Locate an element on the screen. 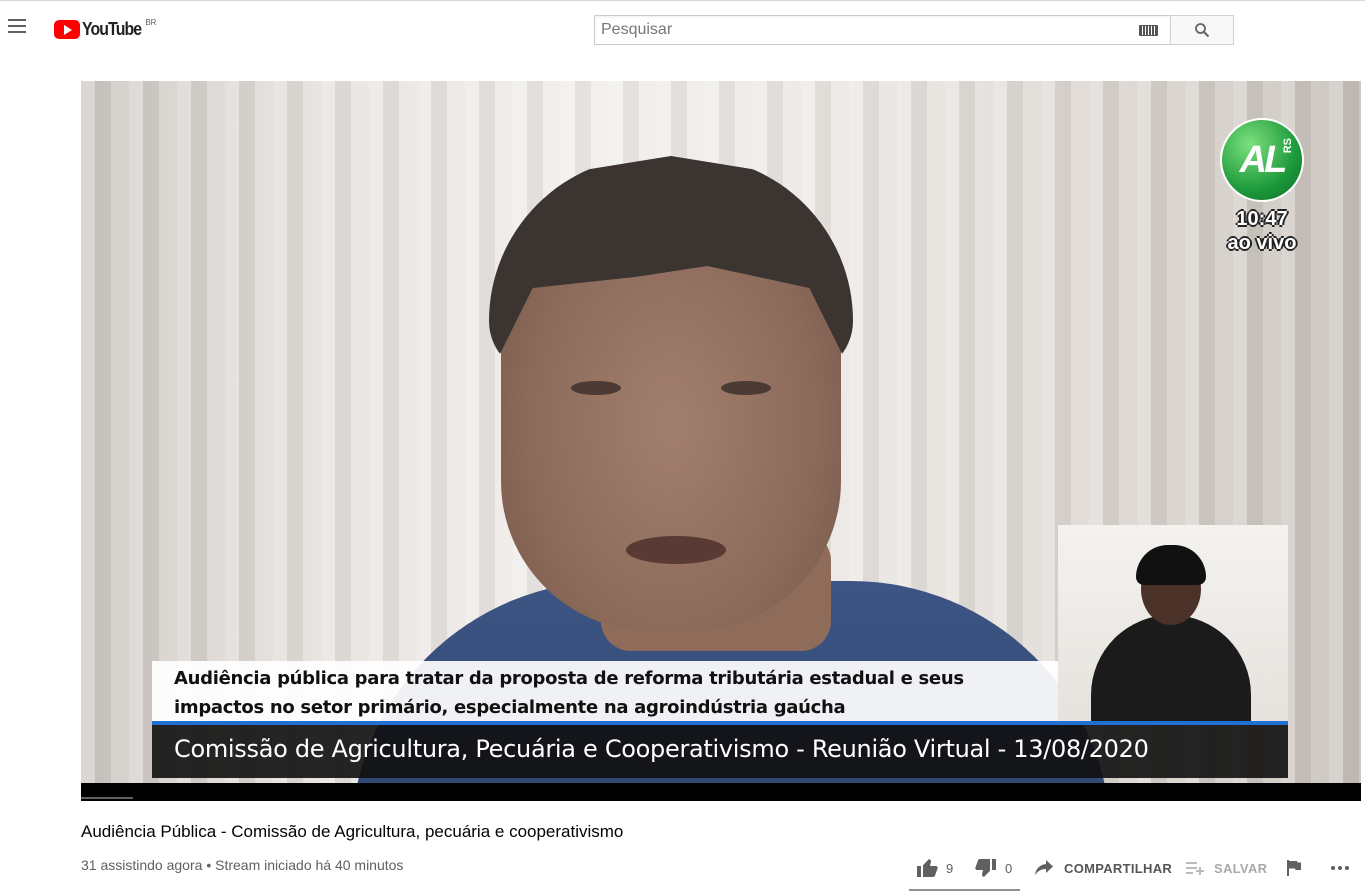  channel-logo: AL RS is located at coordinates (1262, 160).